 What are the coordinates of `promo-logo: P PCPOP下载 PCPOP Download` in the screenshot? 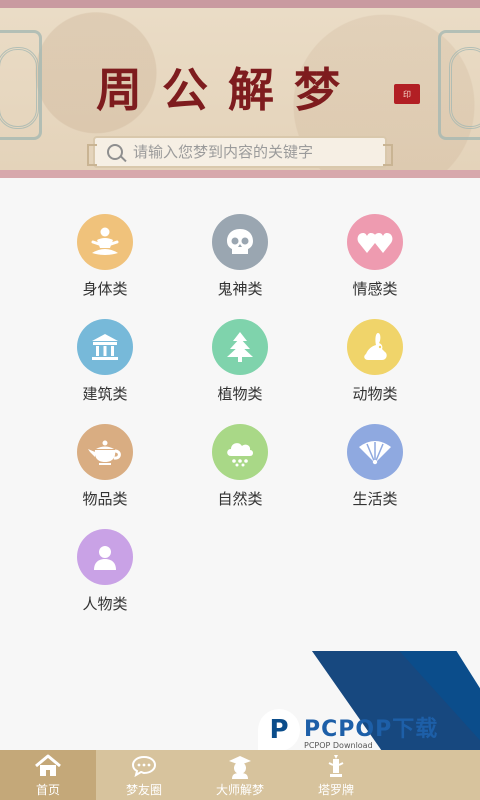 It's located at (360, 730).